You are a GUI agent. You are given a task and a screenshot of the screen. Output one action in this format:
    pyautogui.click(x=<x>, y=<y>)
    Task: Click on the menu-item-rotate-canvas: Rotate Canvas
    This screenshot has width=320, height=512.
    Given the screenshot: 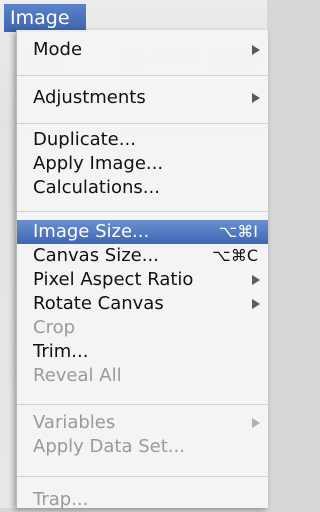 What is the action you would take?
    pyautogui.click(x=142, y=304)
    